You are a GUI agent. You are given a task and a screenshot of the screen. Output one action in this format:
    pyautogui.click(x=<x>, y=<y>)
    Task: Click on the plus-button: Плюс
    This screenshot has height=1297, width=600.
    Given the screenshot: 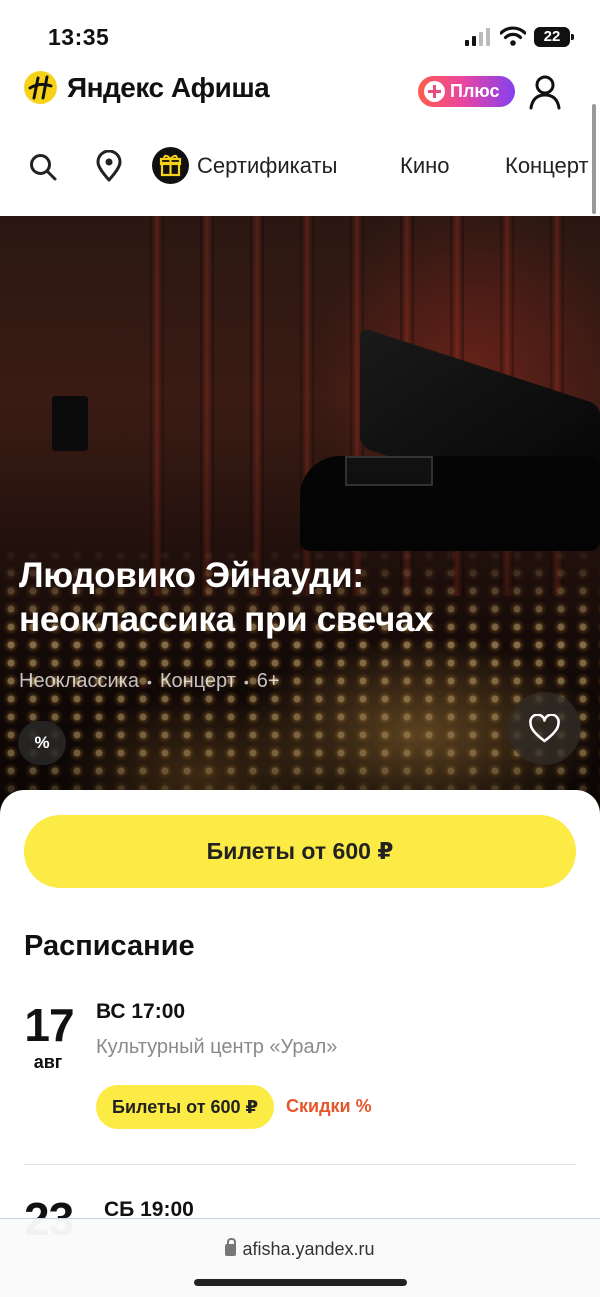 What is the action you would take?
    pyautogui.click(x=466, y=91)
    